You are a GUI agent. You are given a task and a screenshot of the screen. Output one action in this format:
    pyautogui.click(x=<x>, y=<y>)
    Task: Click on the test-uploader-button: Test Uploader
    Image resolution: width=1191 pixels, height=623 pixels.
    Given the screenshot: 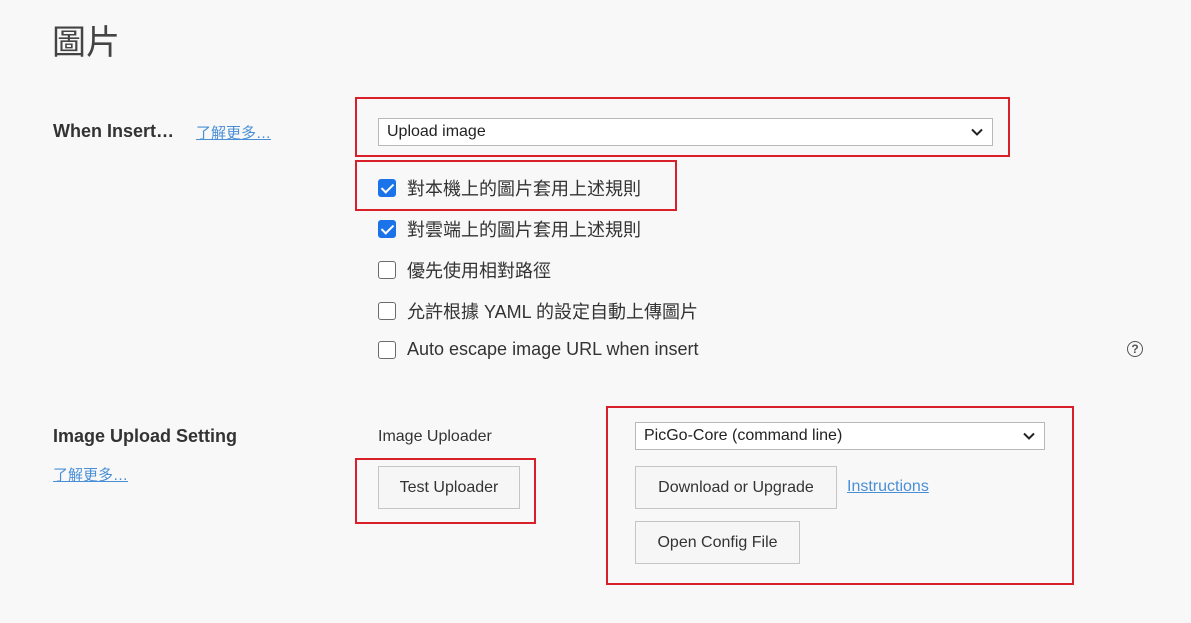 What is the action you would take?
    pyautogui.click(x=449, y=487)
    